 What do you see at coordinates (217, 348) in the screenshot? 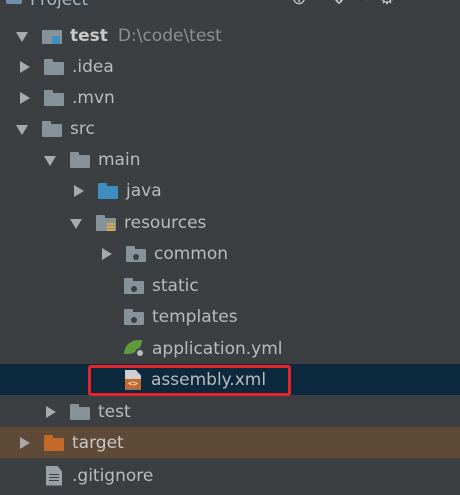
I see `tree-item-label: application.yml` at bounding box center [217, 348].